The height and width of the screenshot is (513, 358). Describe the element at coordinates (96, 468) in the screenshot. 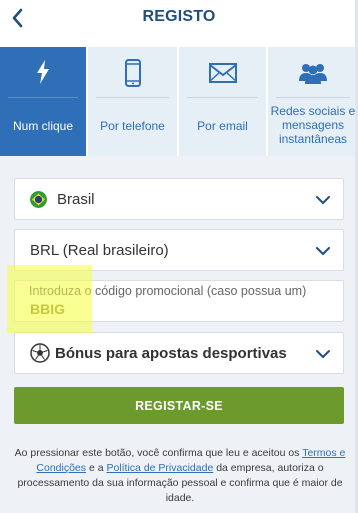

I see `legal-text-2: e a` at that location.